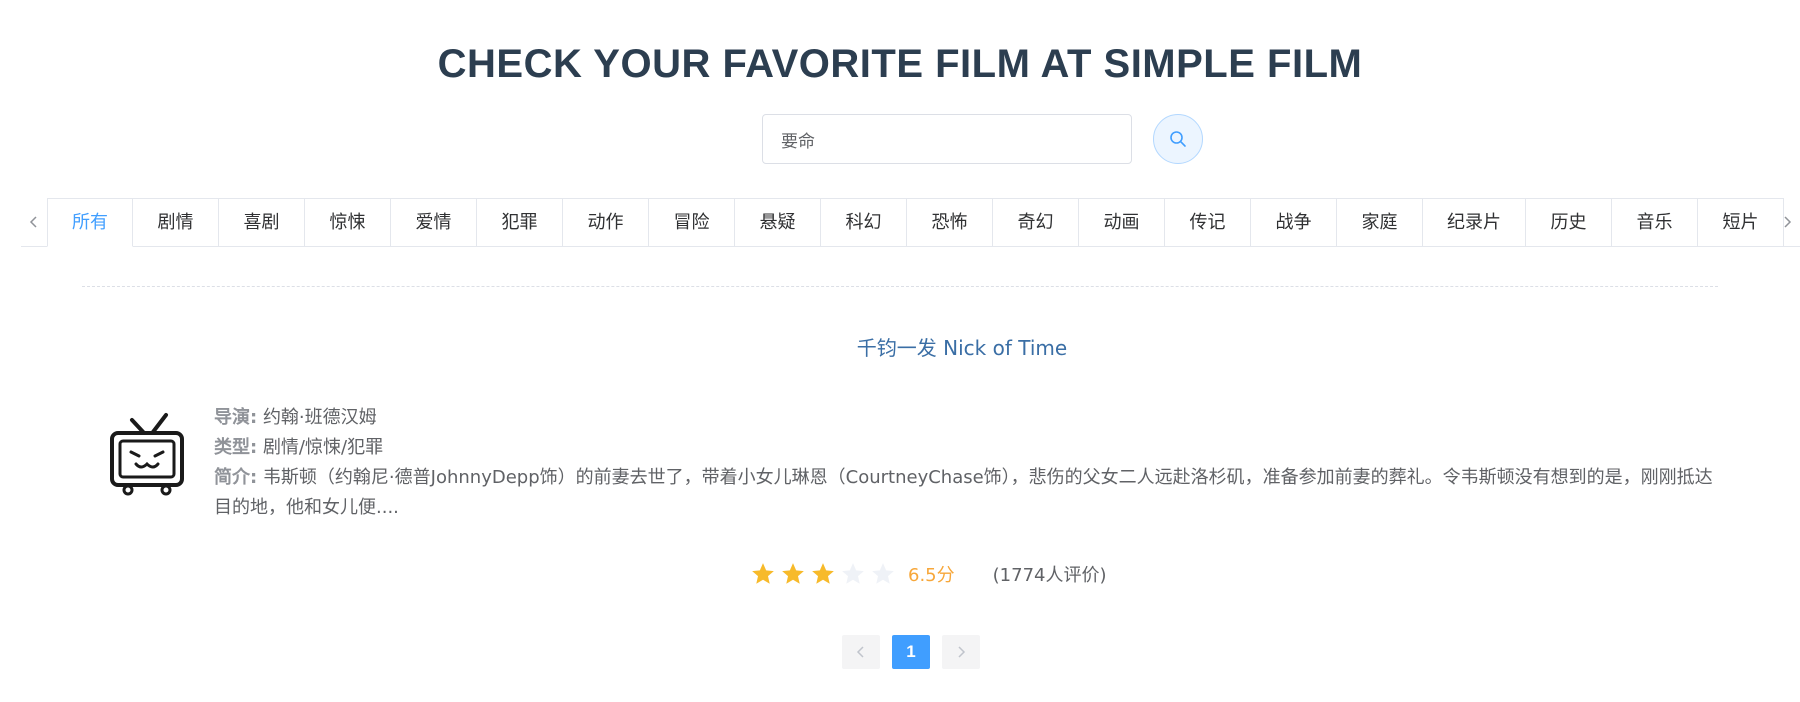  What do you see at coordinates (864, 222) in the screenshot?
I see `tab-9: 科幻` at bounding box center [864, 222].